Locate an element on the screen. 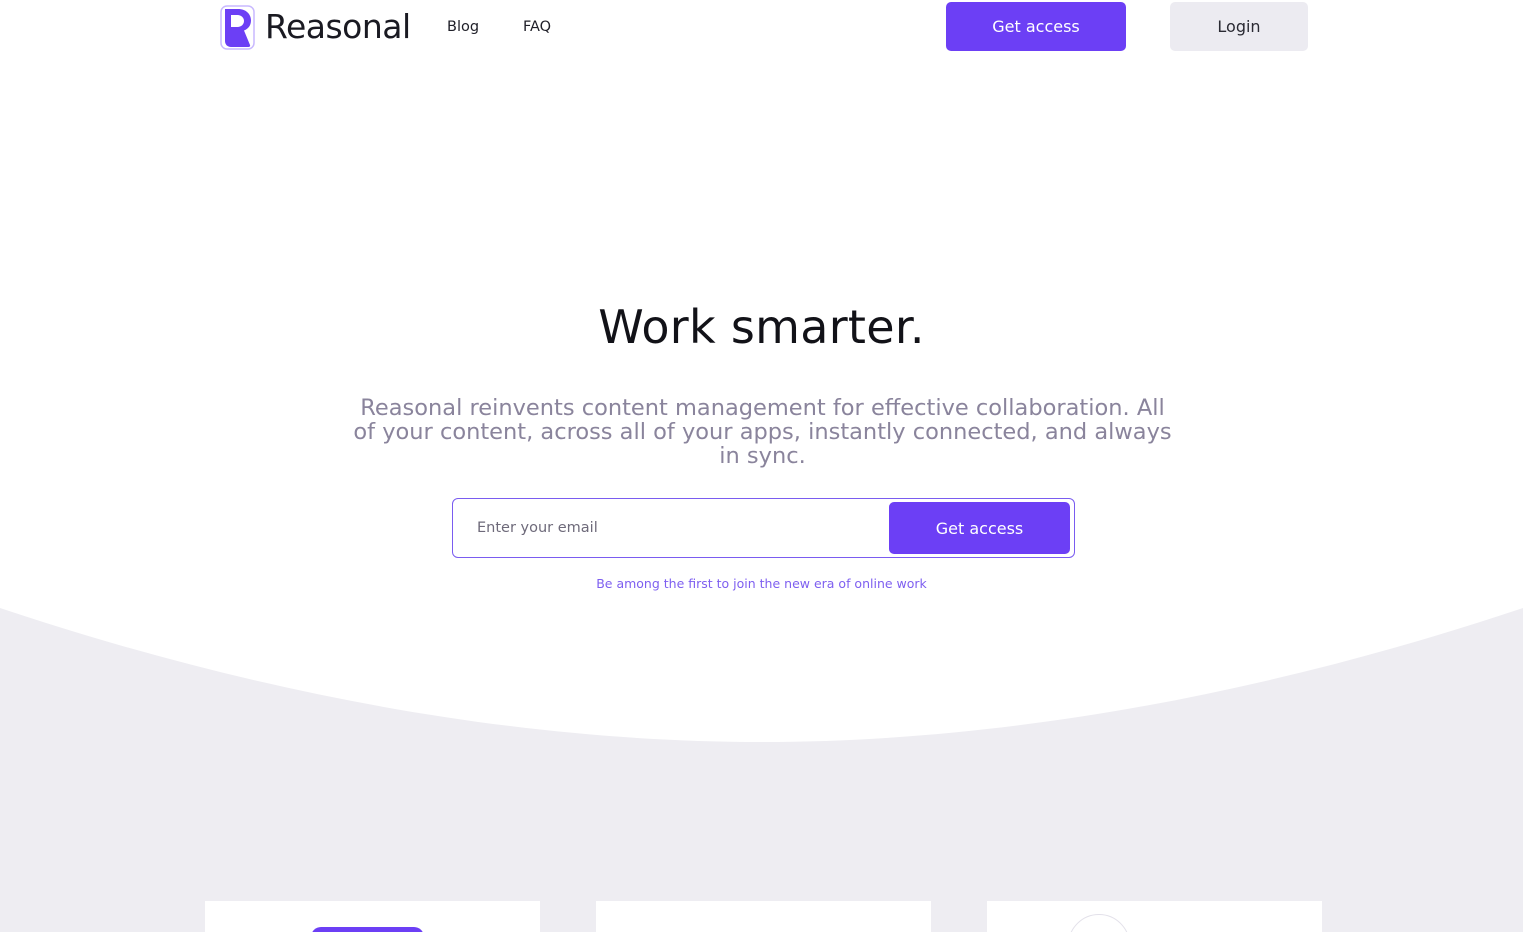  login-button: Login is located at coordinates (1239, 26).